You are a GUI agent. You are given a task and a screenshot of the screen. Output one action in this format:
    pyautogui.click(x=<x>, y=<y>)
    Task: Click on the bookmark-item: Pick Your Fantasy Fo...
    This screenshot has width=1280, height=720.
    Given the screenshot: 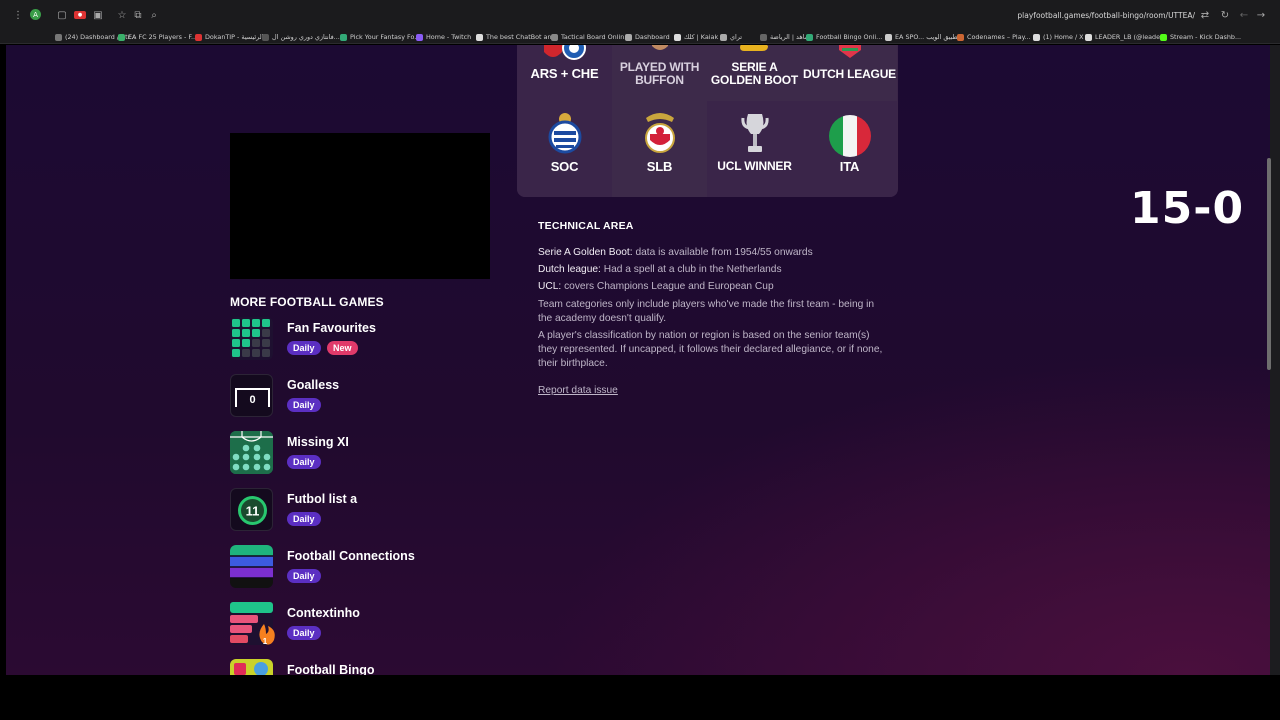 What is the action you would take?
    pyautogui.click(x=380, y=37)
    